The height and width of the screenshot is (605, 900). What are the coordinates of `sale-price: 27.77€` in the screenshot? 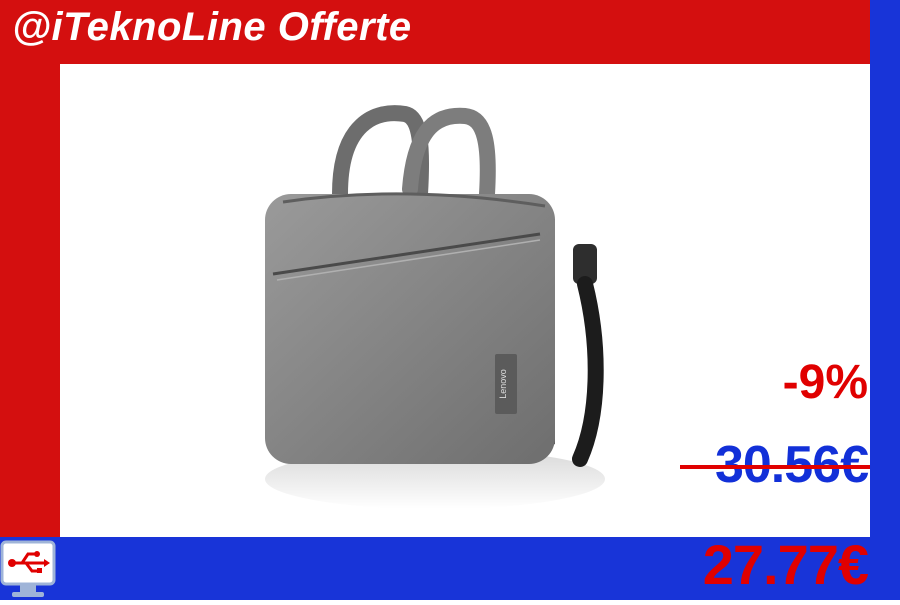 It's located at (785, 564).